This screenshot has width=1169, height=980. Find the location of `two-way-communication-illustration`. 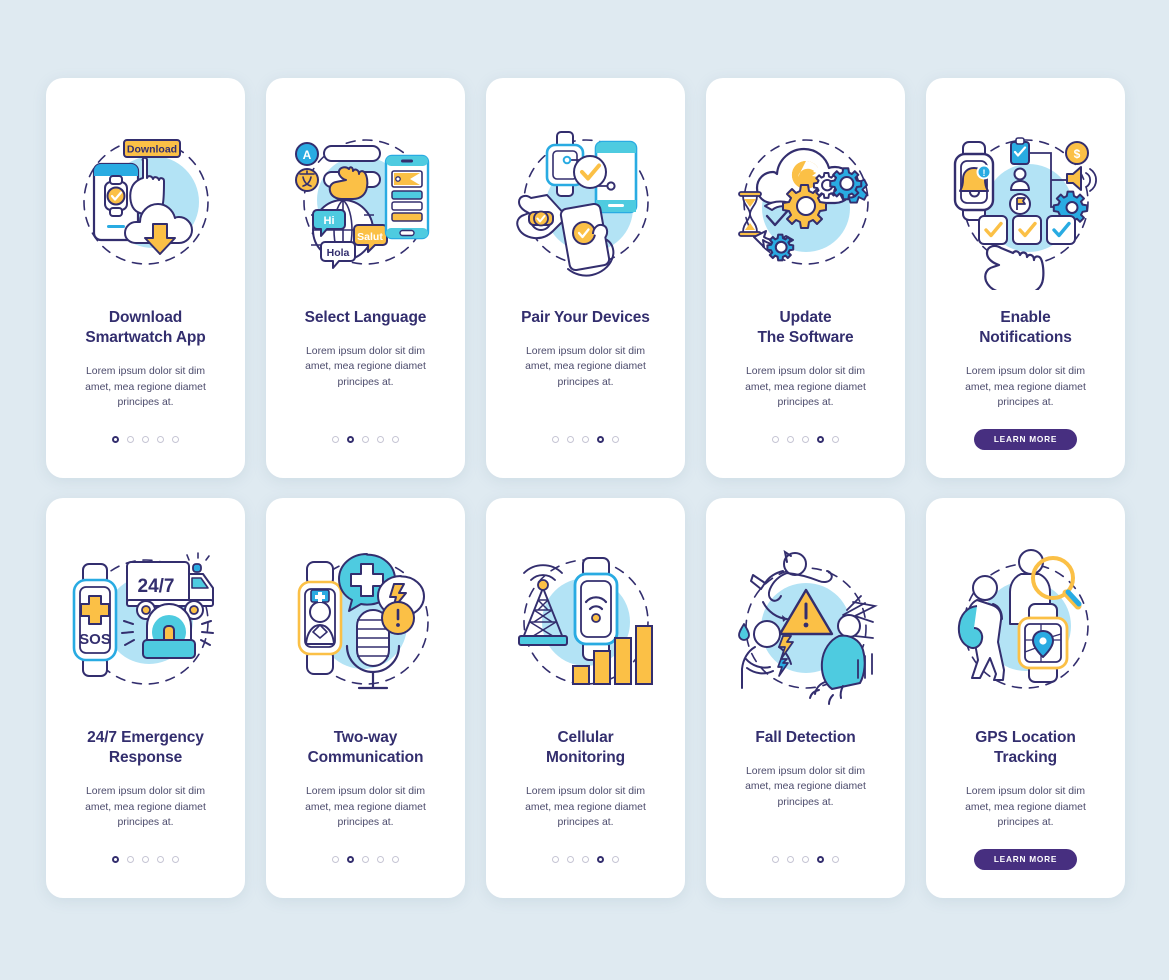

two-way-communication-illustration is located at coordinates (366, 625).